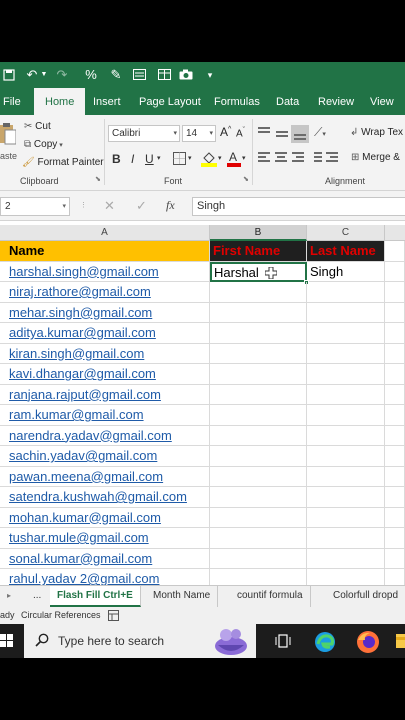 This screenshot has height=720, width=405. What do you see at coordinates (382, 101) in the screenshot?
I see `tab-view: View` at bounding box center [382, 101].